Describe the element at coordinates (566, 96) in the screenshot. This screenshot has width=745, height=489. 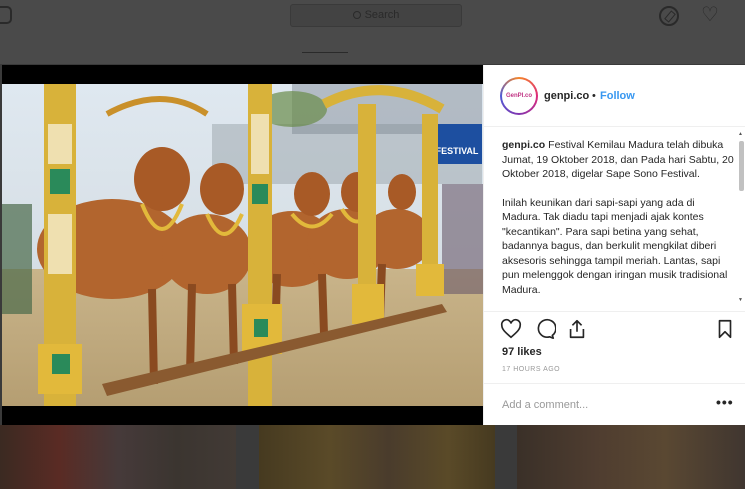
I see `post-username: genpi.co` at that location.